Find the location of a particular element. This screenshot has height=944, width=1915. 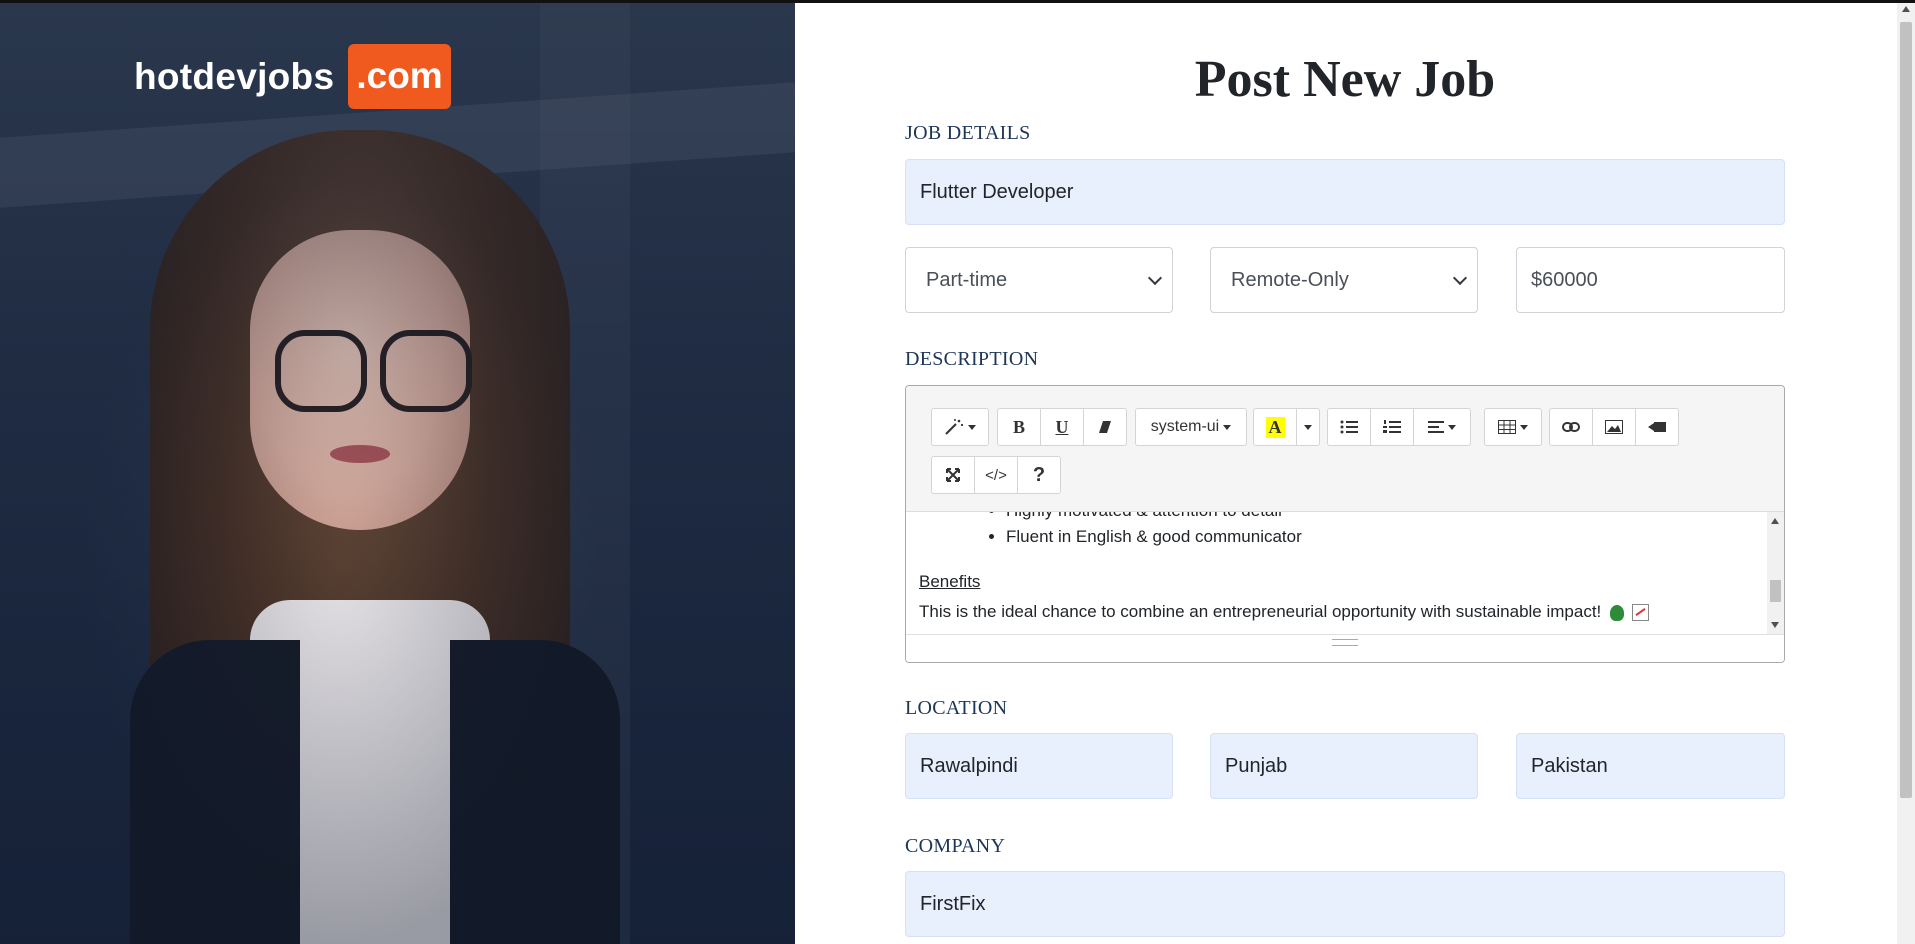

editor-scroll-thumb is located at coordinates (1775, 591).